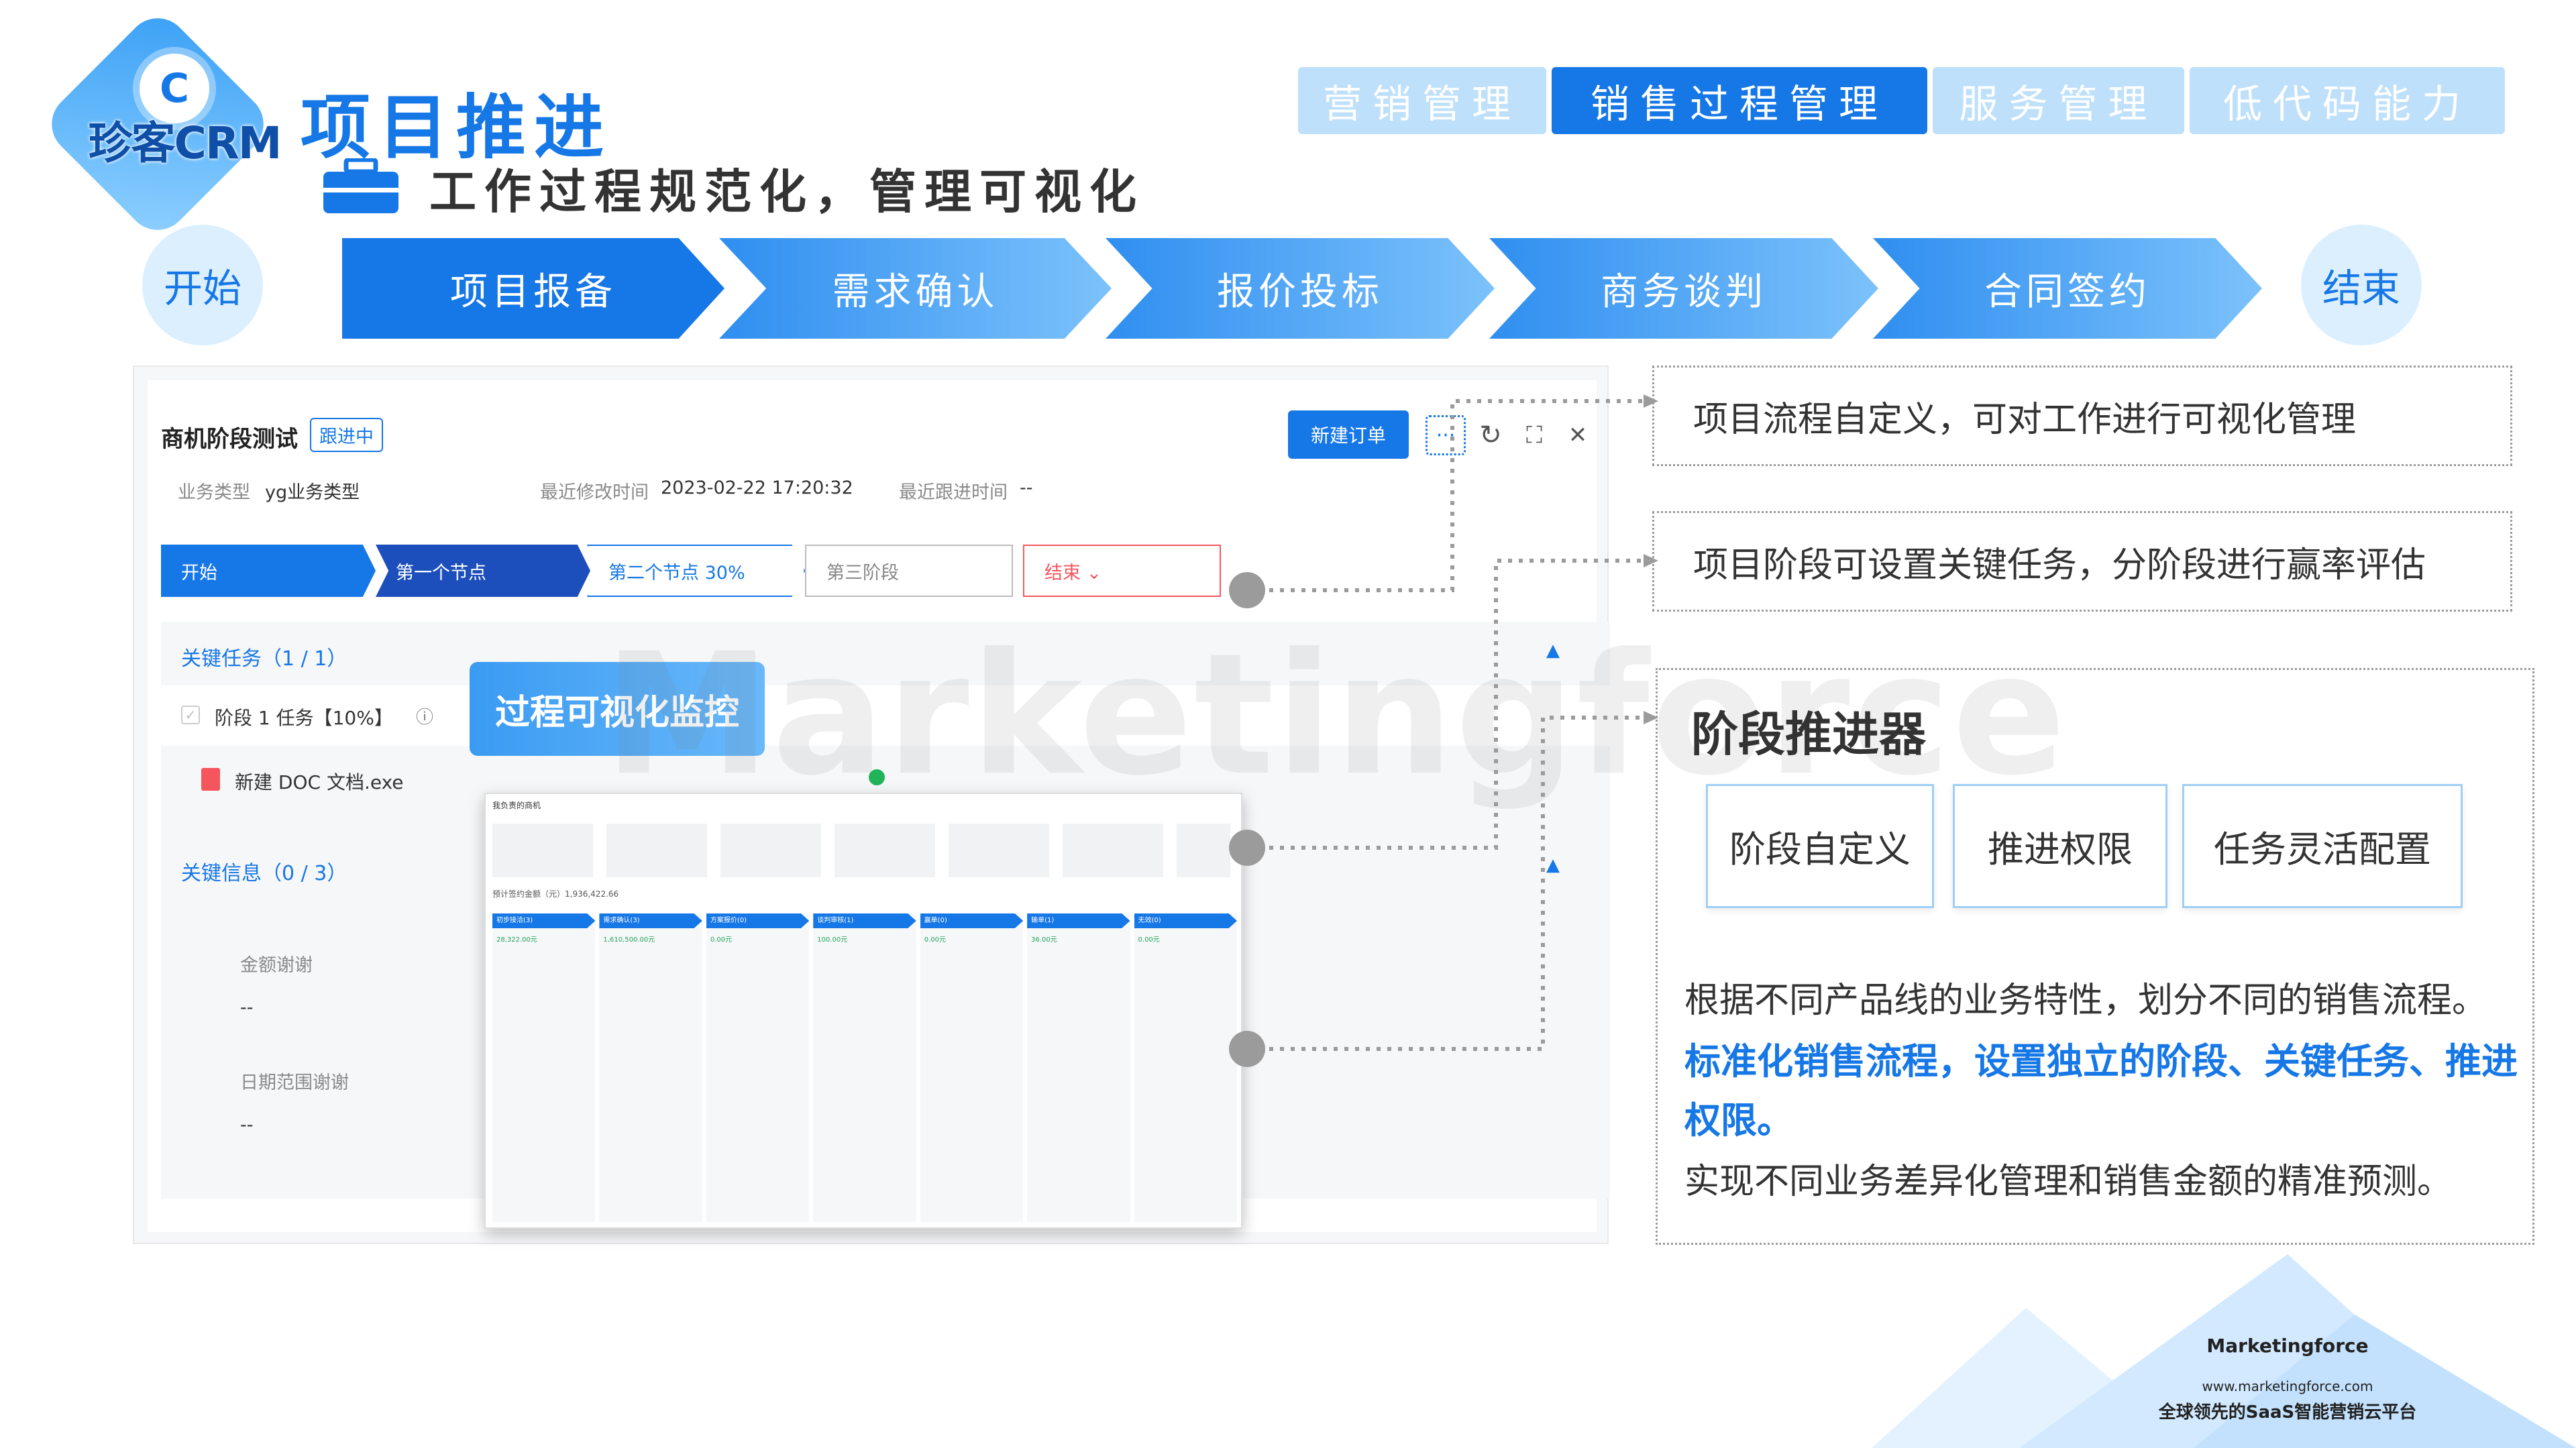  I want to click on date-range-label: 日期范围谢谢, so click(294, 1082).